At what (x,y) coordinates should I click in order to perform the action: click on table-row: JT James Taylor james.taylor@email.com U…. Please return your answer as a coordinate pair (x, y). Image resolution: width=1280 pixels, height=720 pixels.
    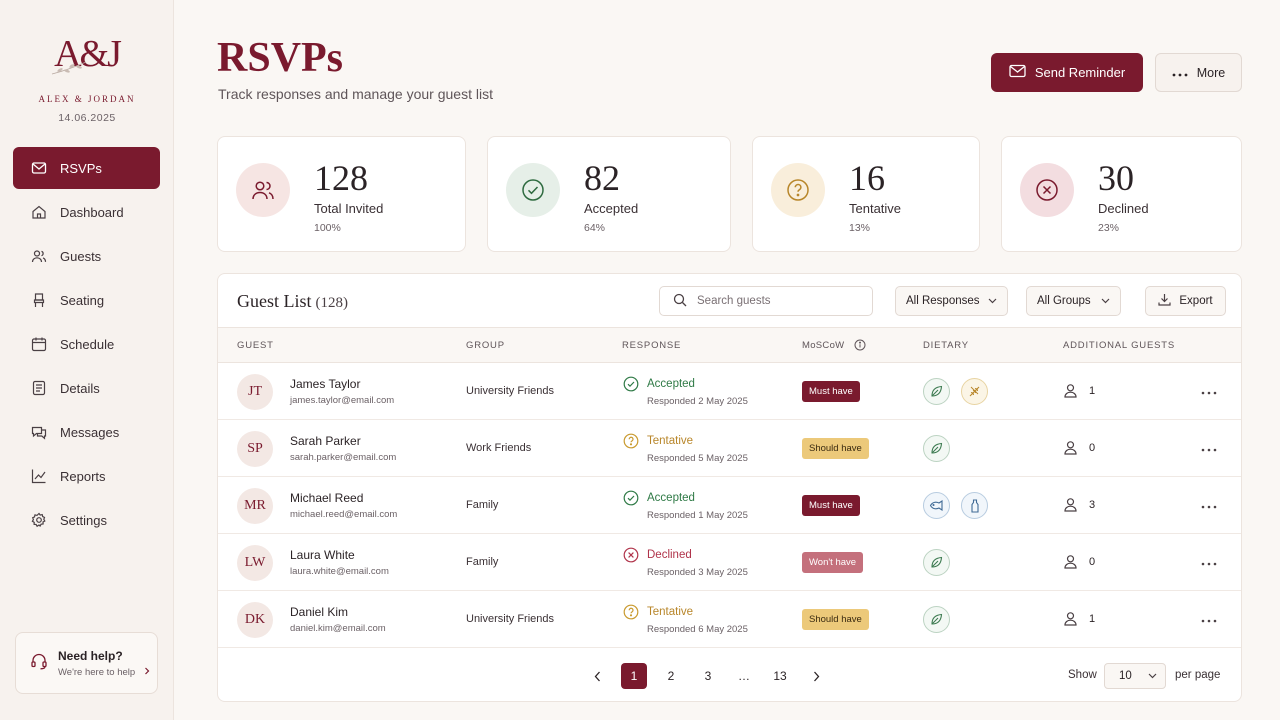
    Looking at the image, I should click on (729, 391).